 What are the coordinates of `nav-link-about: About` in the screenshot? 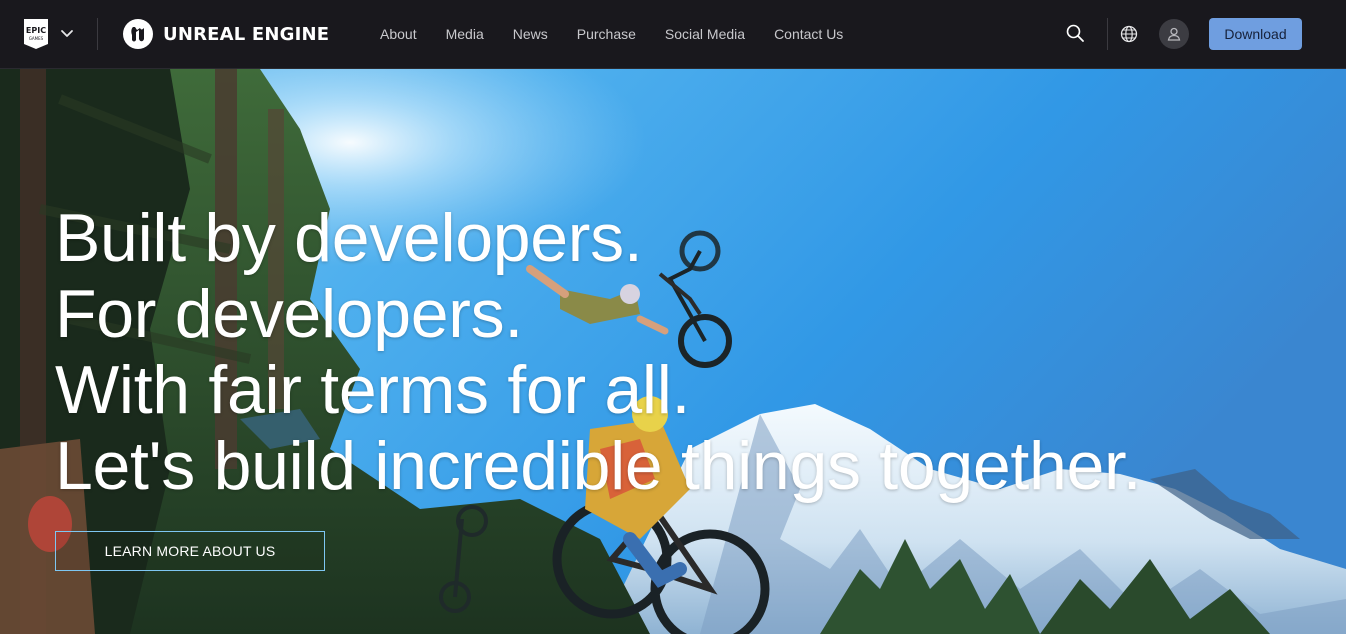 It's located at (398, 34).